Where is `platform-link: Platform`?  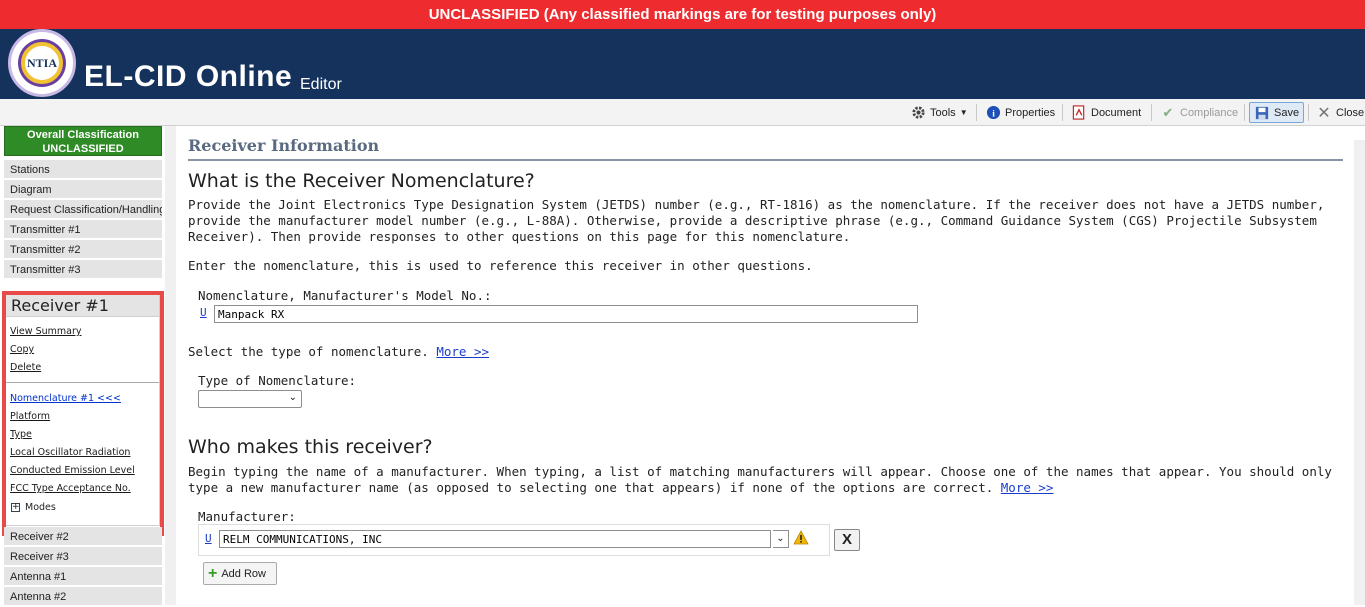
platform-link: Platform is located at coordinates (82, 417).